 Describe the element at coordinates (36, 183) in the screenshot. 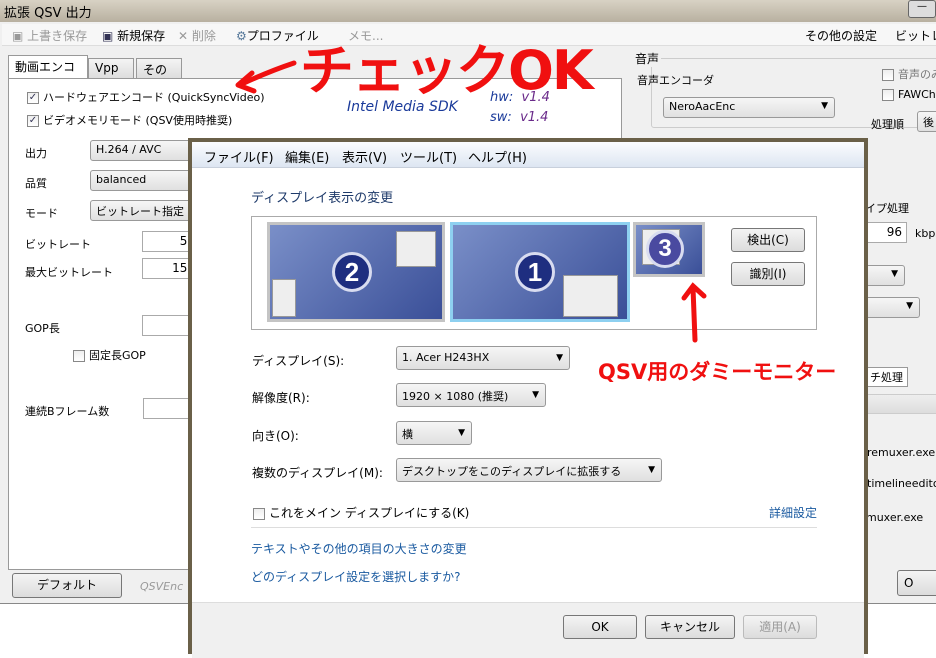

I see `quality-label: 品質` at that location.